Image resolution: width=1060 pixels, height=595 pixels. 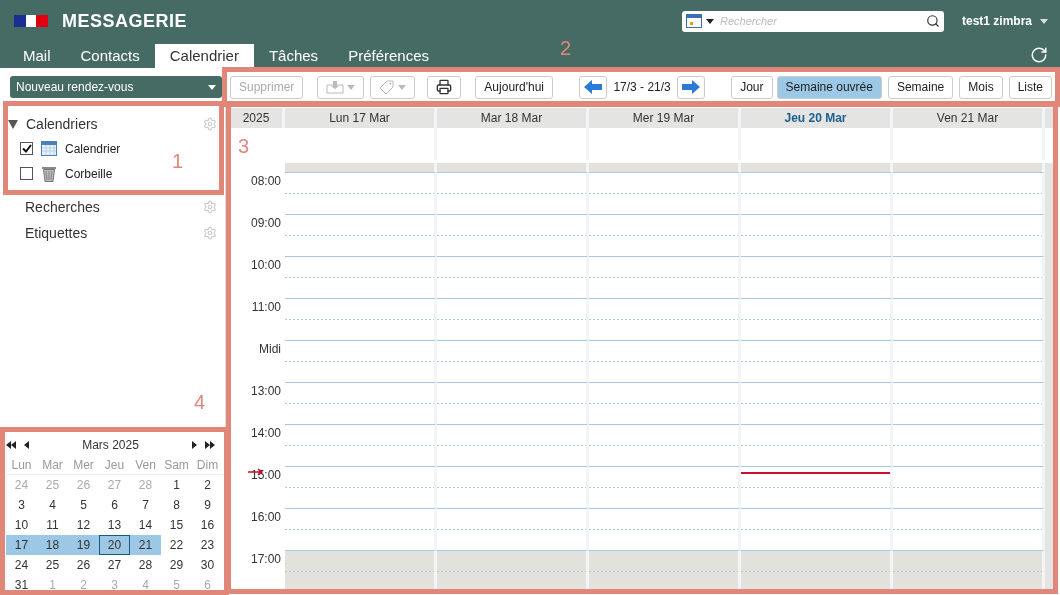 I want to click on date-cell: 26, so click(x=83, y=565).